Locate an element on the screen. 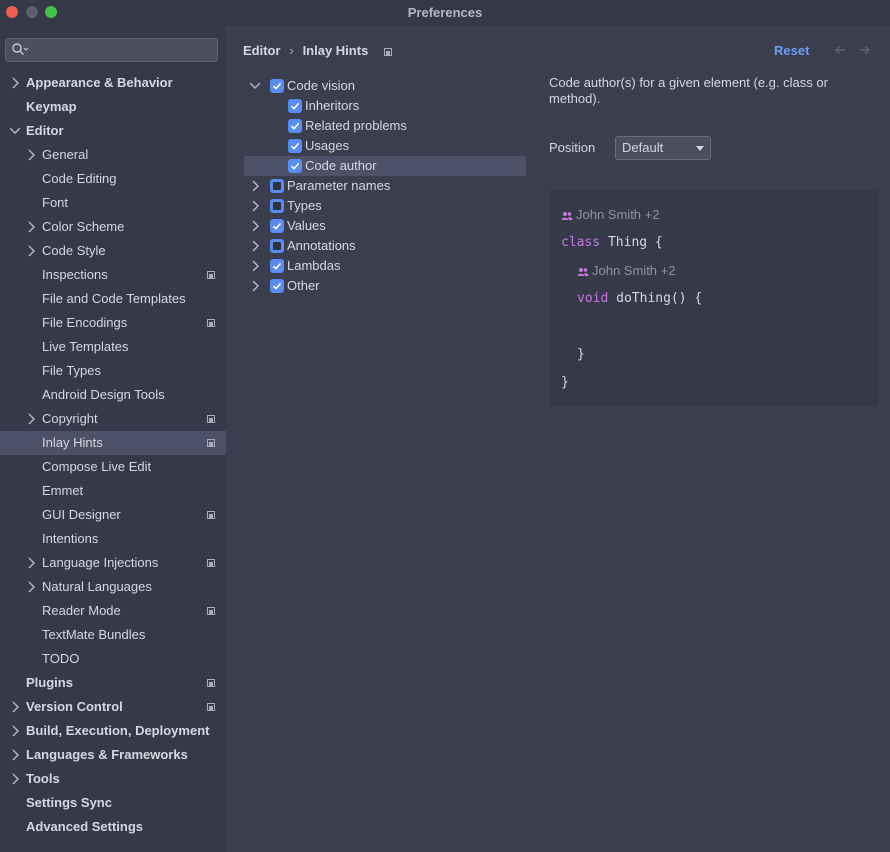 Image resolution: width=890 pixels, height=852 pixels. sidebar-item-label: Tools is located at coordinates (43, 778).